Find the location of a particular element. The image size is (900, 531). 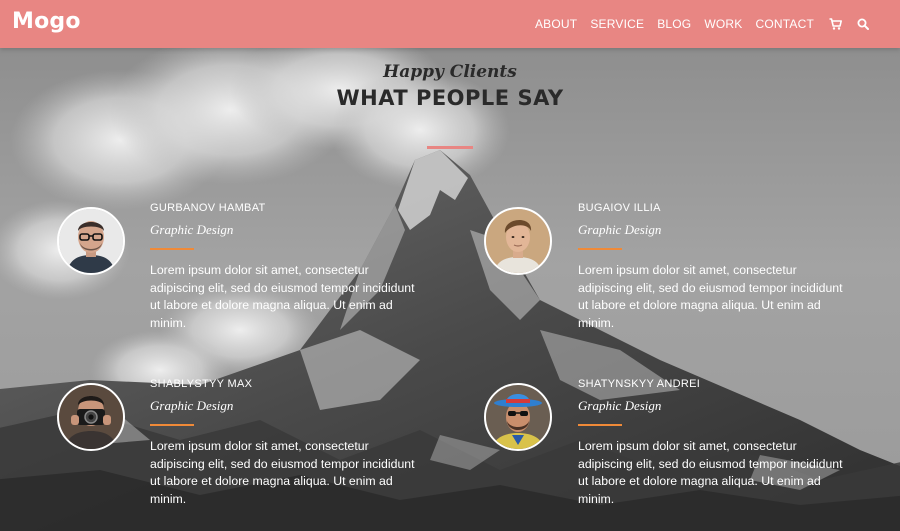

main-nav: ABOUT SERVICE BLOG WORK CONTACT is located at coordinates (696, 24).